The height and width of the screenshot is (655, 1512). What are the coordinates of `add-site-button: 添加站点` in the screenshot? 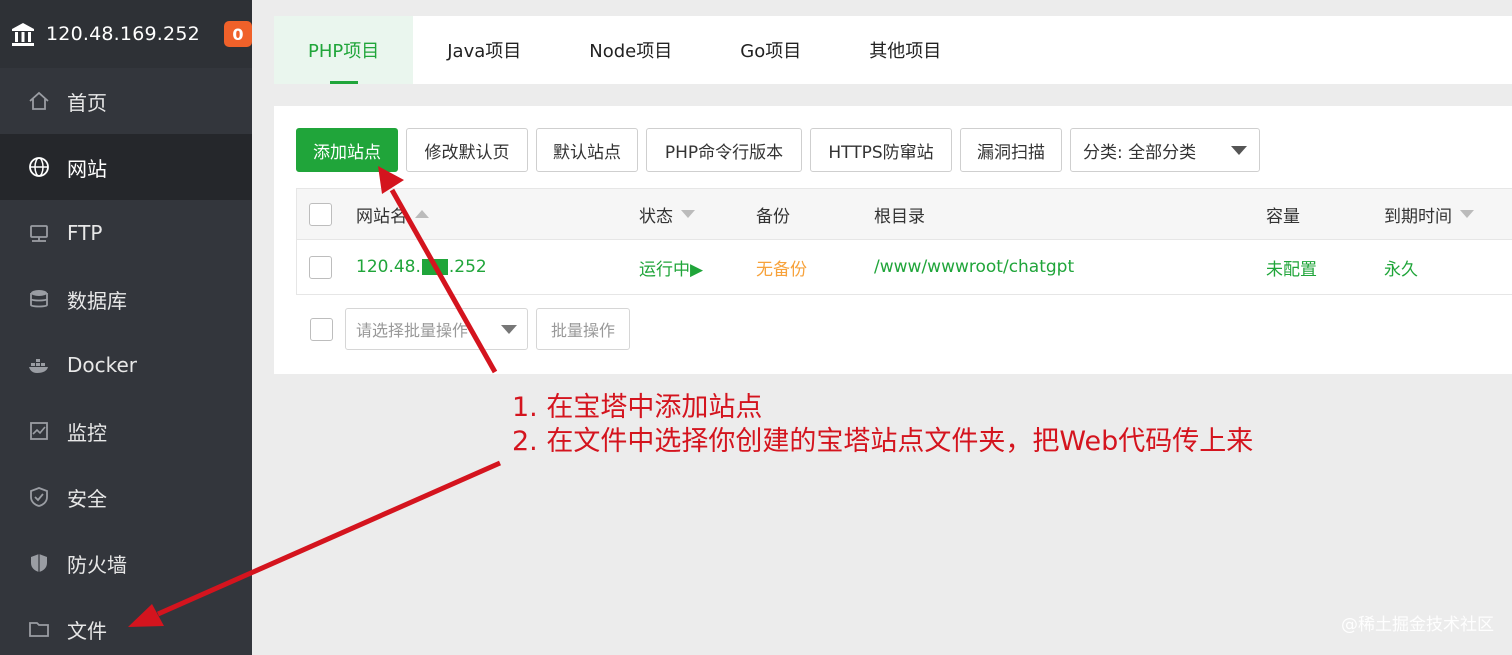 It's located at (347, 150).